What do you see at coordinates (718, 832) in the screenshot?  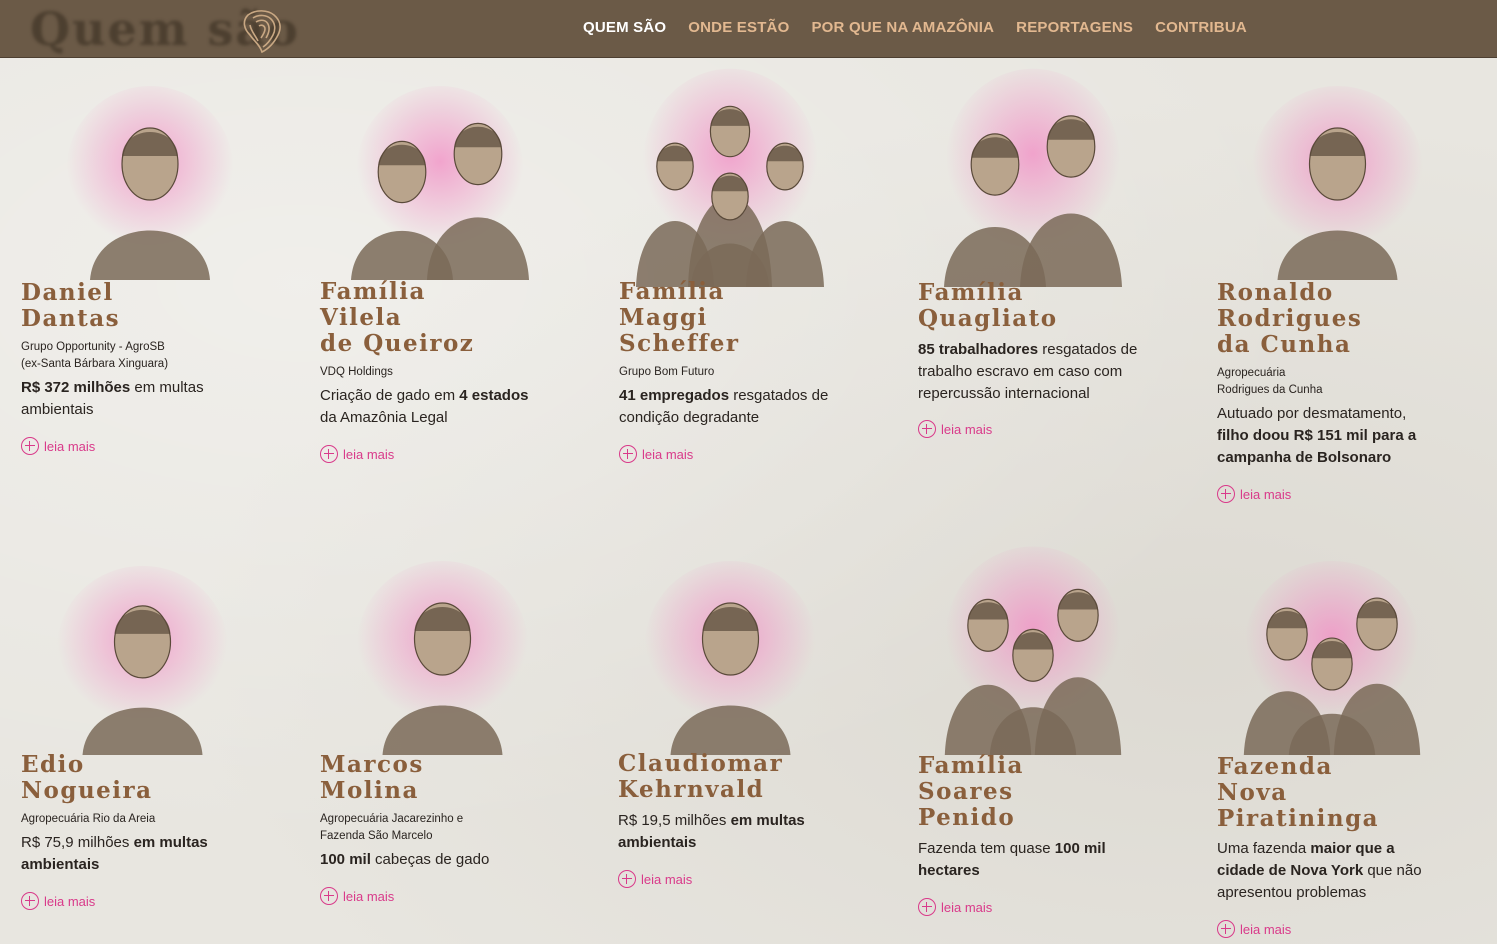 I see `description: R$ 19,5 milhões em multas ambientais` at bounding box center [718, 832].